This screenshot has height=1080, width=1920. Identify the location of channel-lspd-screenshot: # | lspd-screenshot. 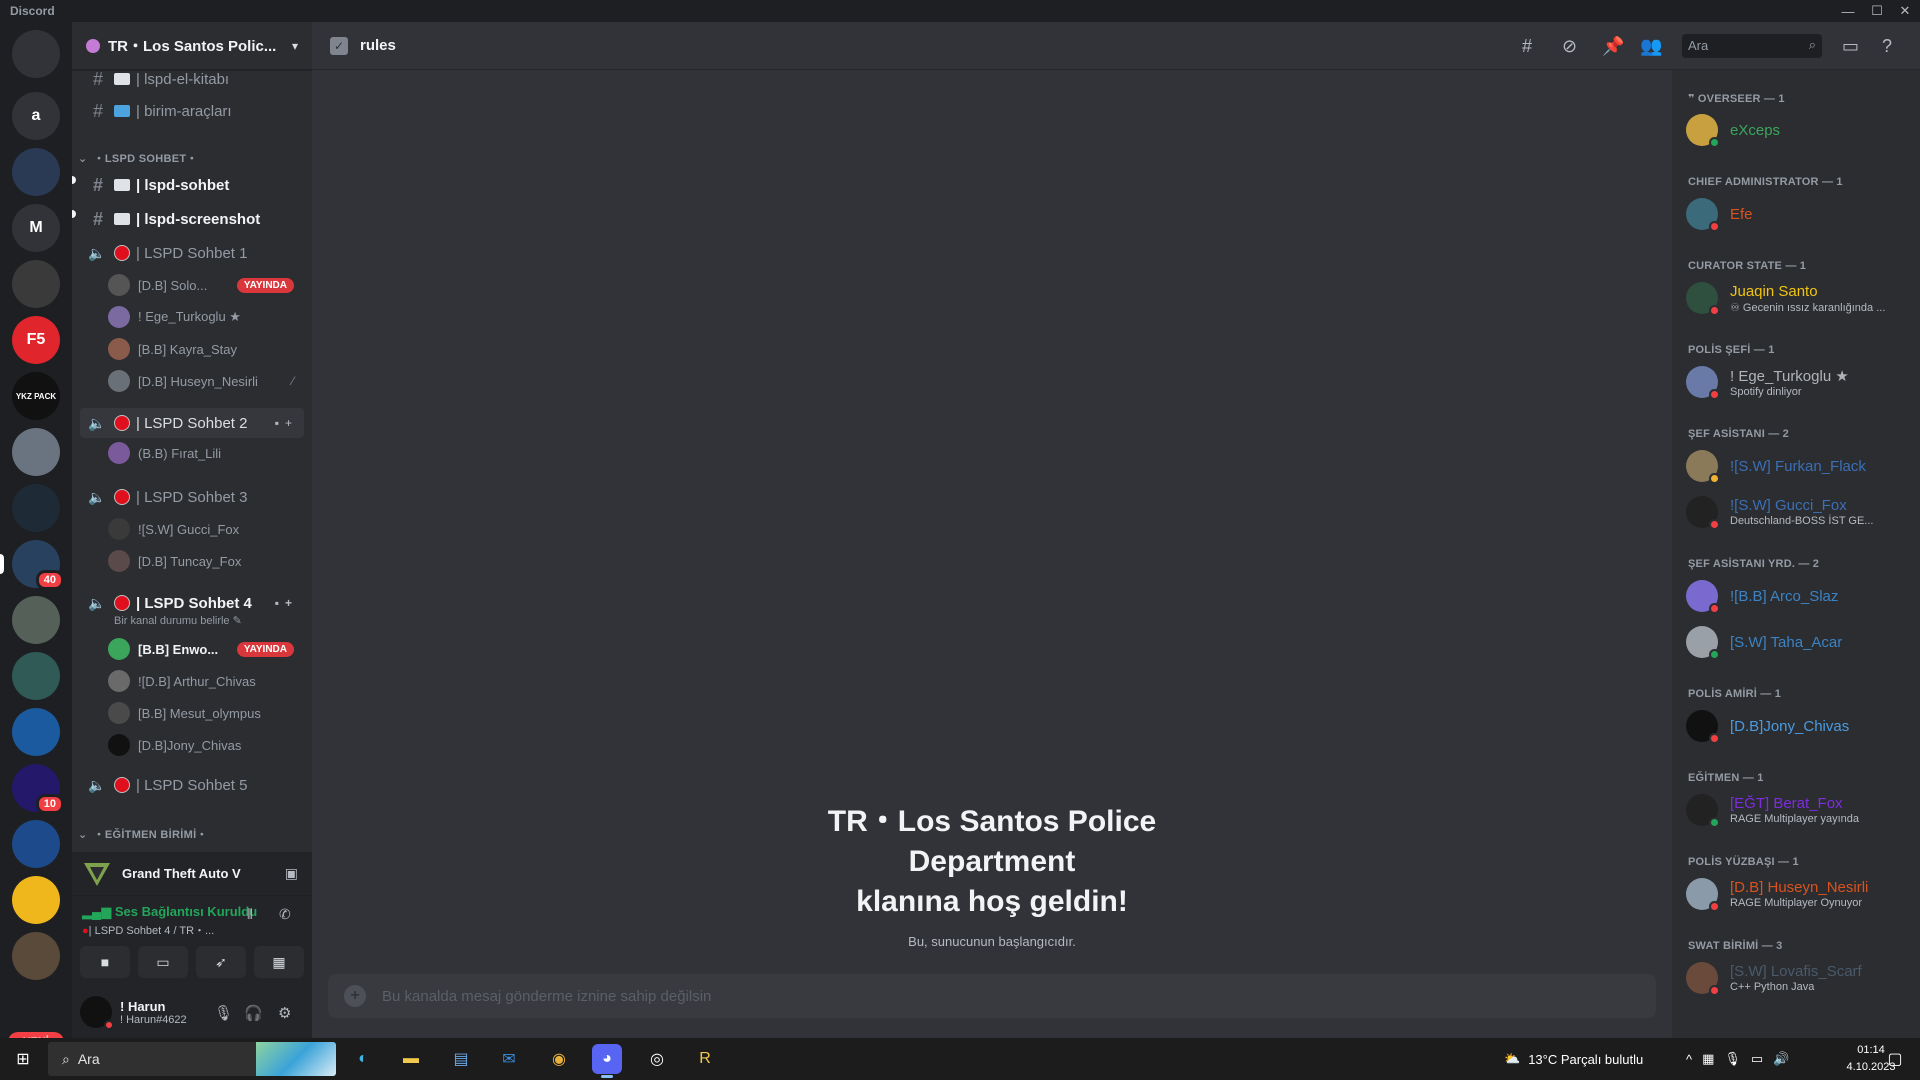
(192, 219).